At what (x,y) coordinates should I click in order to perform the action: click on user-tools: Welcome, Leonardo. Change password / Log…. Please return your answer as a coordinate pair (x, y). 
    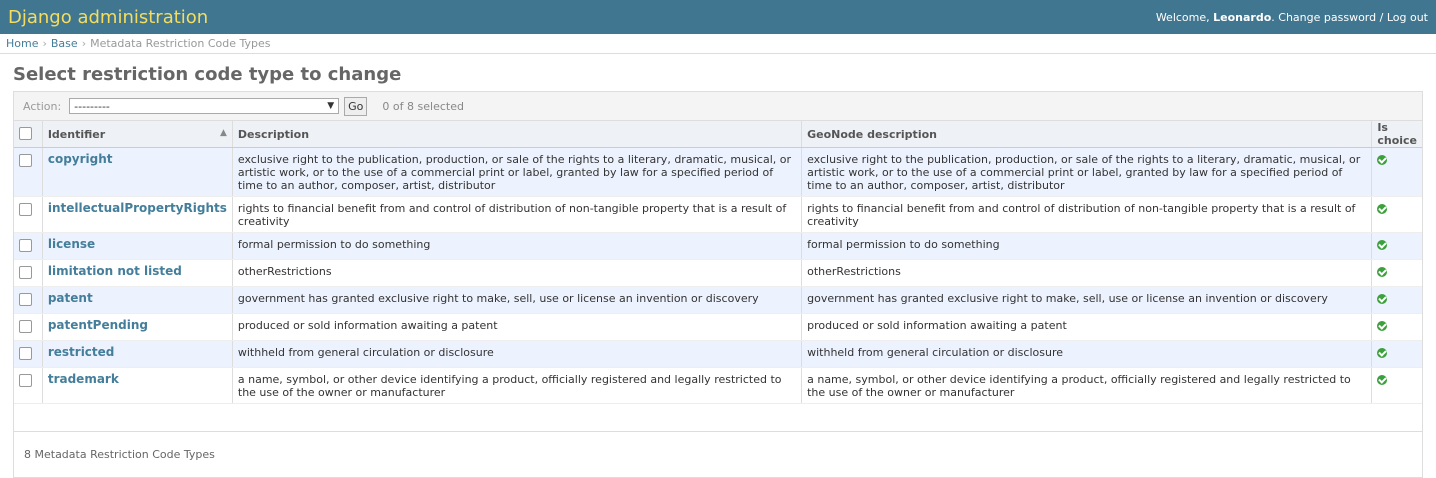
    Looking at the image, I should click on (1291, 17).